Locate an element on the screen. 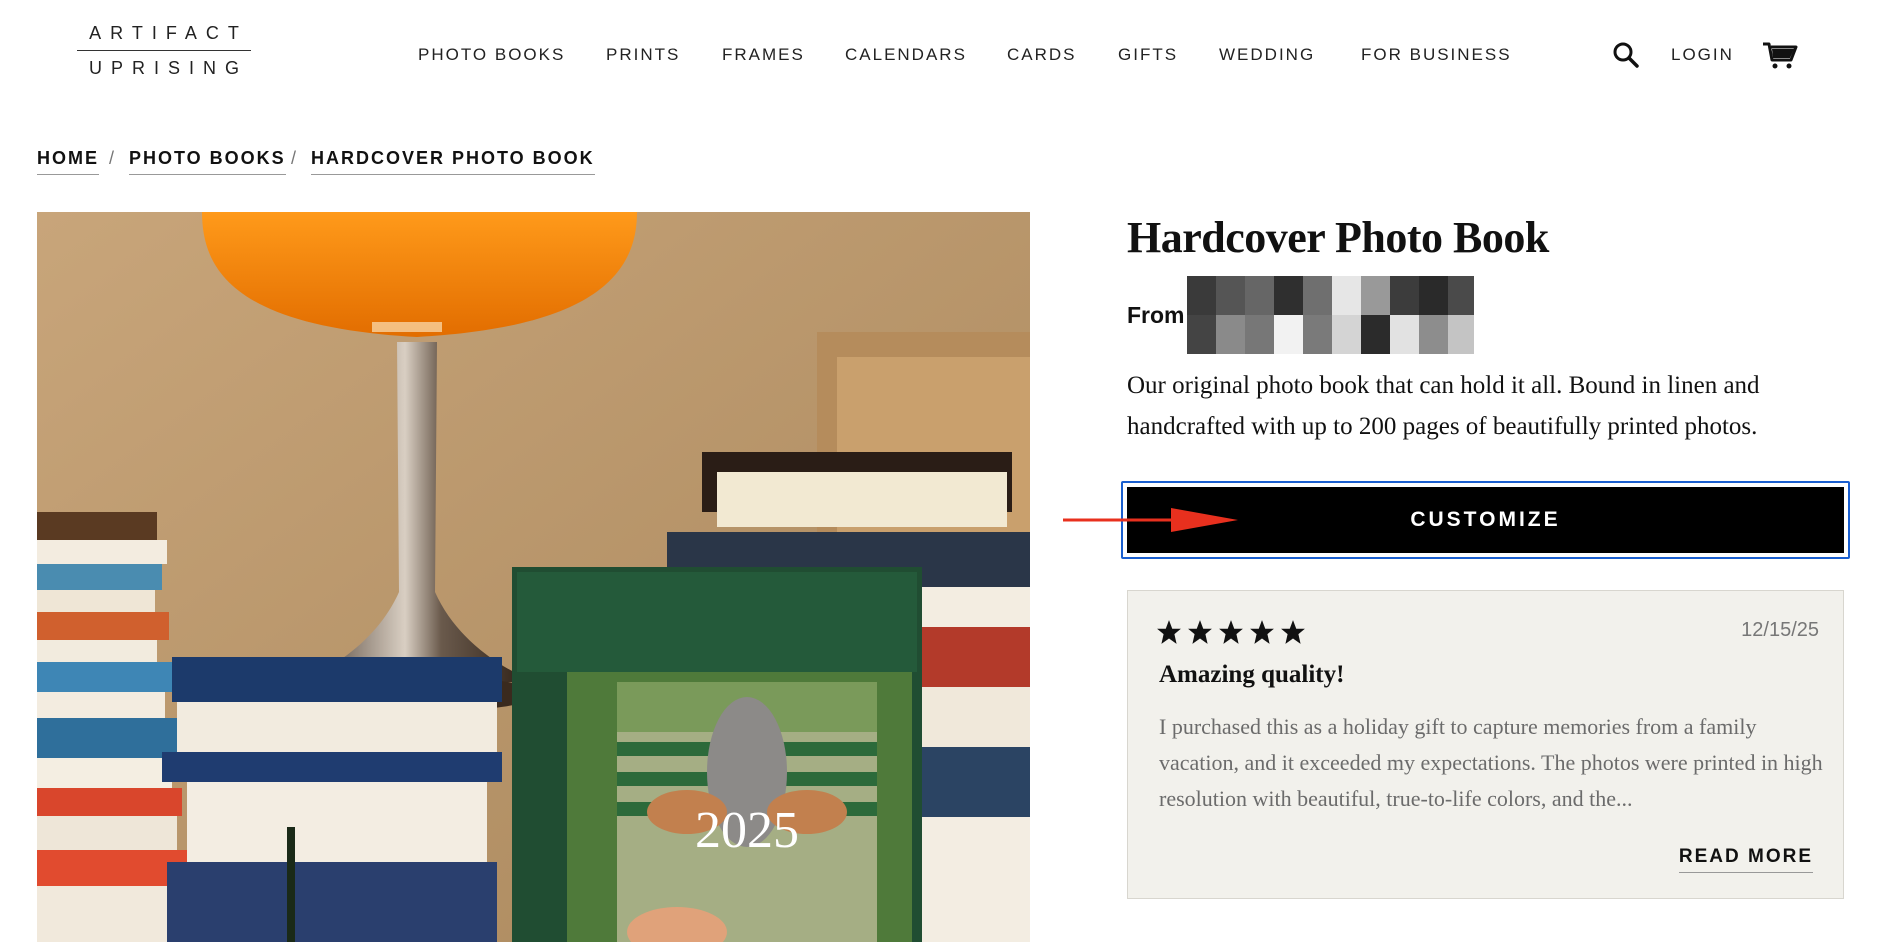 The width and height of the screenshot is (1890, 942). nav-item-wedding: WEDDING is located at coordinates (1267, 55).